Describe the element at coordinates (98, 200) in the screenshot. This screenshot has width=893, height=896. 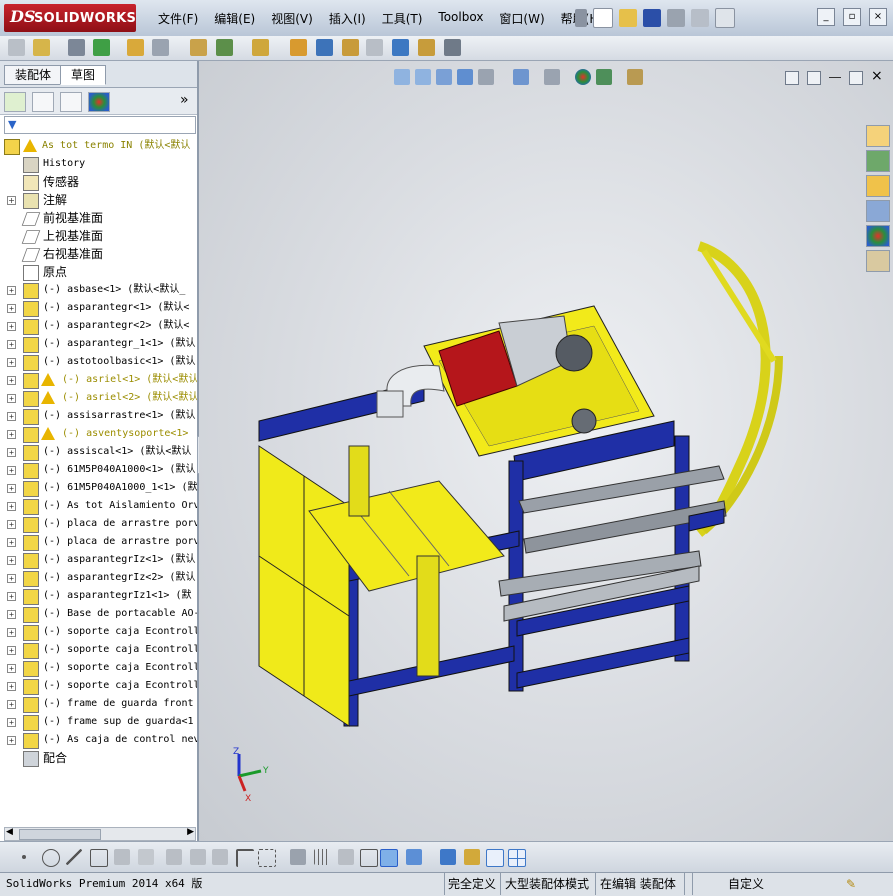
I see `tree-item: + 注解` at that location.